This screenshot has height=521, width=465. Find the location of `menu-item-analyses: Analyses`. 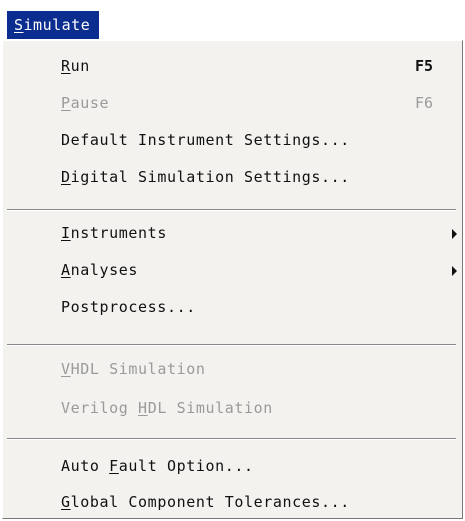

menu-item-analyses: Analyses is located at coordinates (232, 270).